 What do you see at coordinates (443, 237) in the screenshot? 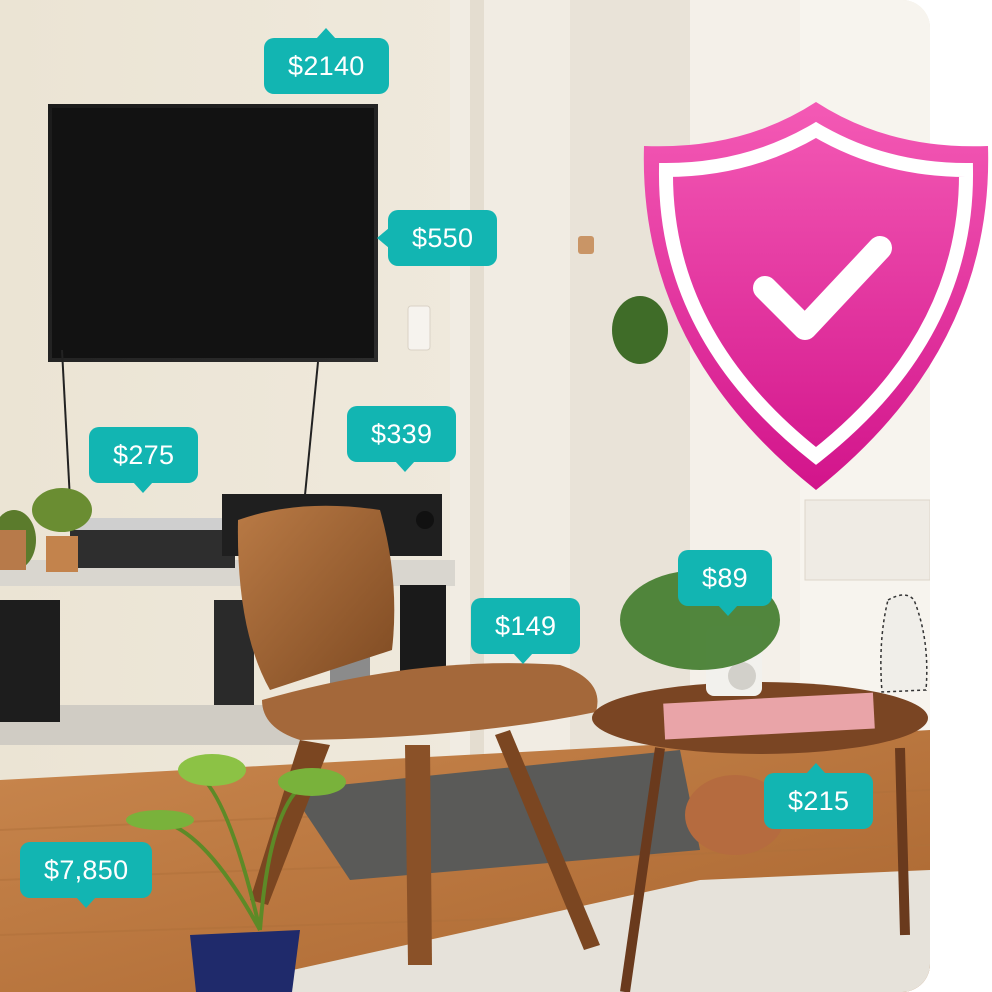
I see `price-tag-label: $550` at bounding box center [443, 237].